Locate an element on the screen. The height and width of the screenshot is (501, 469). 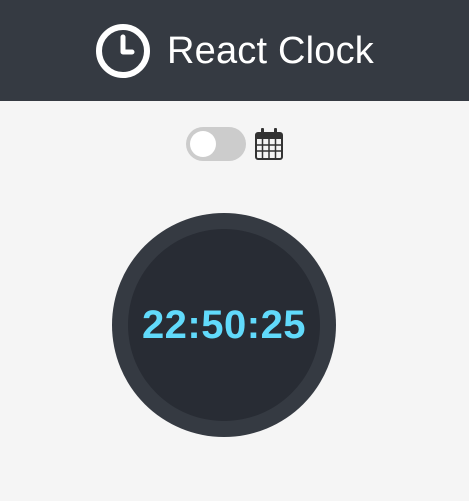
toggle-knob is located at coordinates (202, 144).